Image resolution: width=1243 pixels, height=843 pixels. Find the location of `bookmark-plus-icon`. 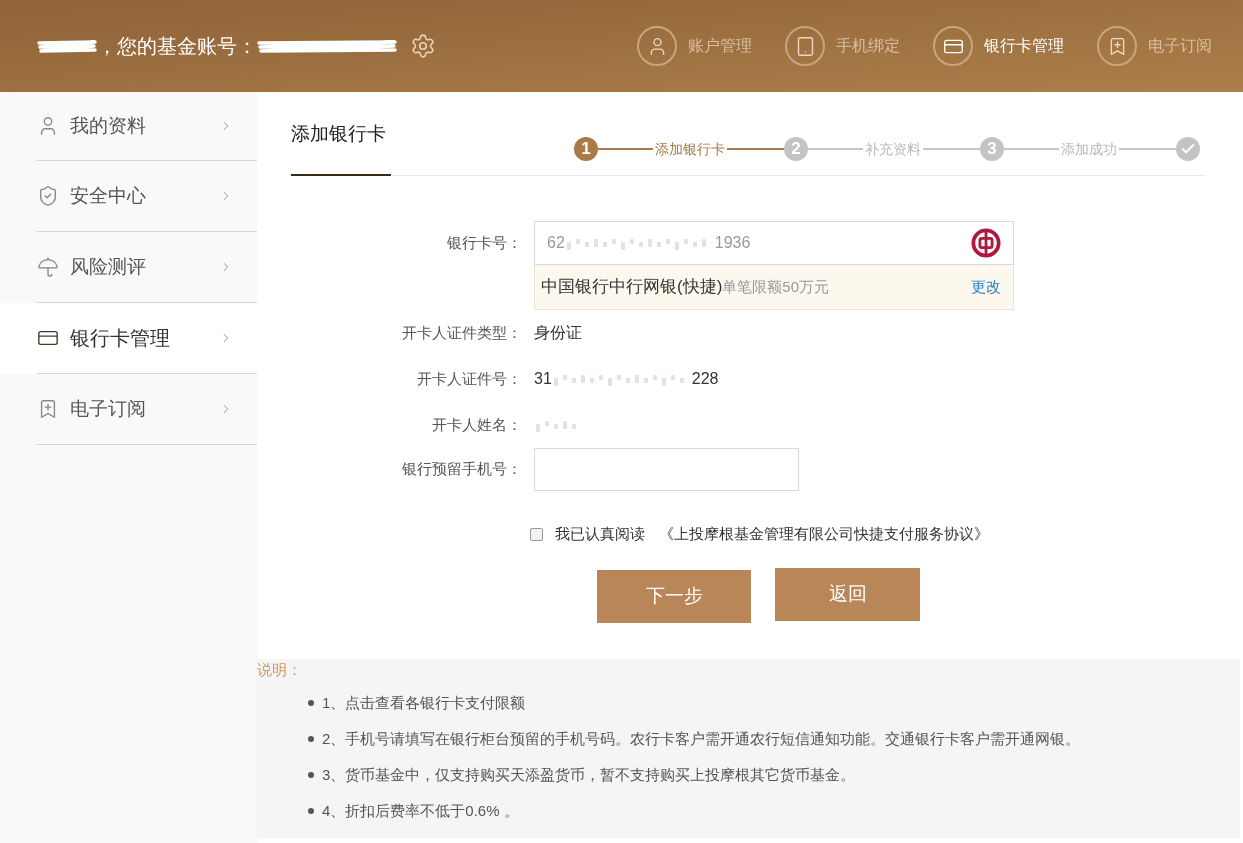

bookmark-plus-icon is located at coordinates (1117, 46).